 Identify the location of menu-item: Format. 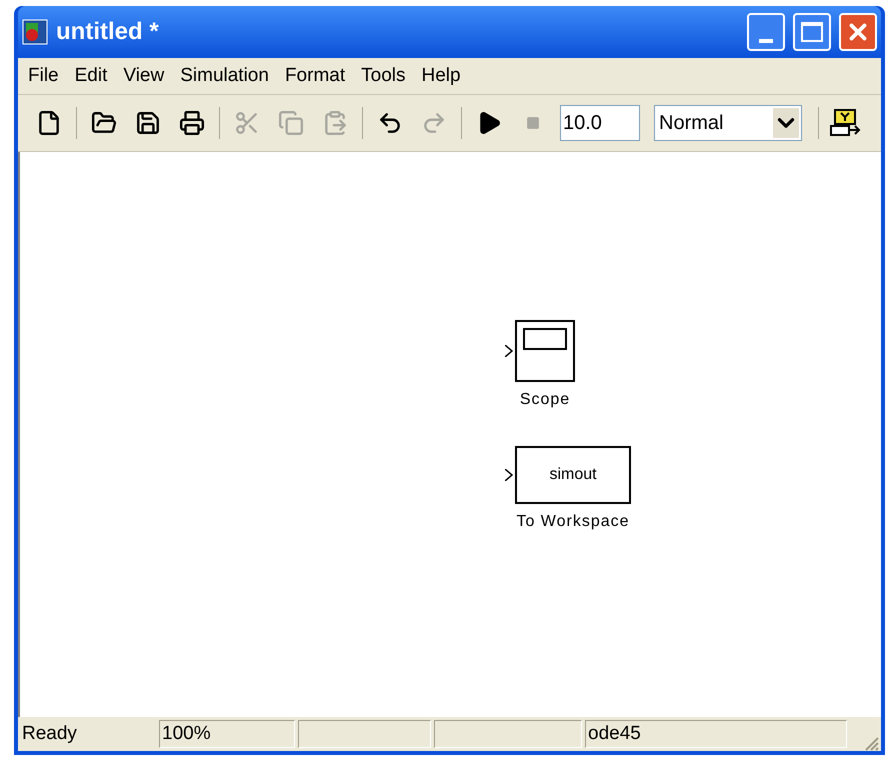
(315, 76).